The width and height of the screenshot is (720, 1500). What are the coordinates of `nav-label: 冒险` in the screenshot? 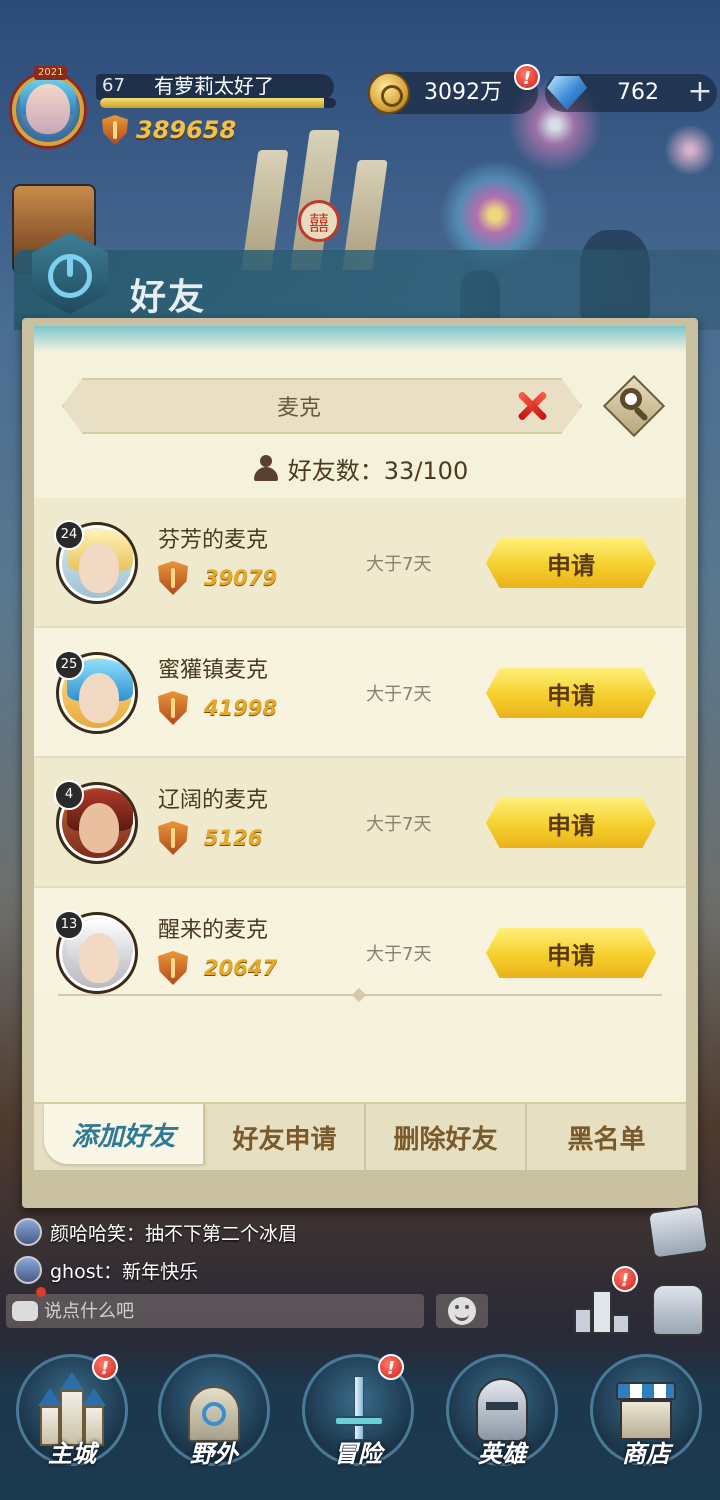 It's located at (358, 1454).